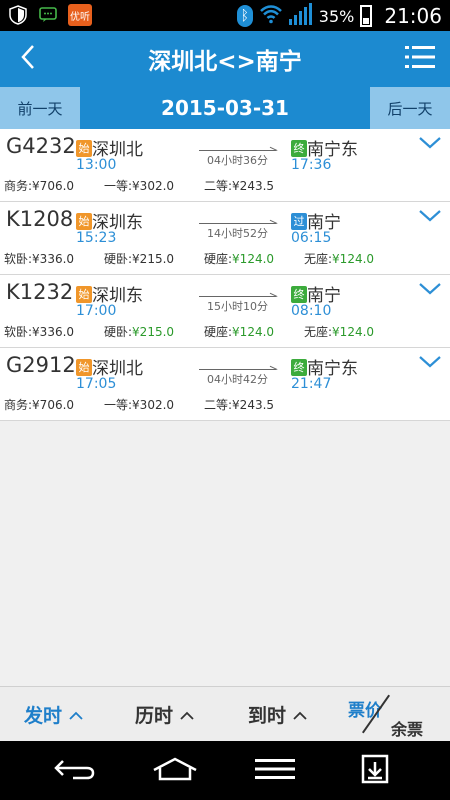 The image size is (450, 800). I want to click on arrival: 终南宁东 17:36, so click(324, 154).